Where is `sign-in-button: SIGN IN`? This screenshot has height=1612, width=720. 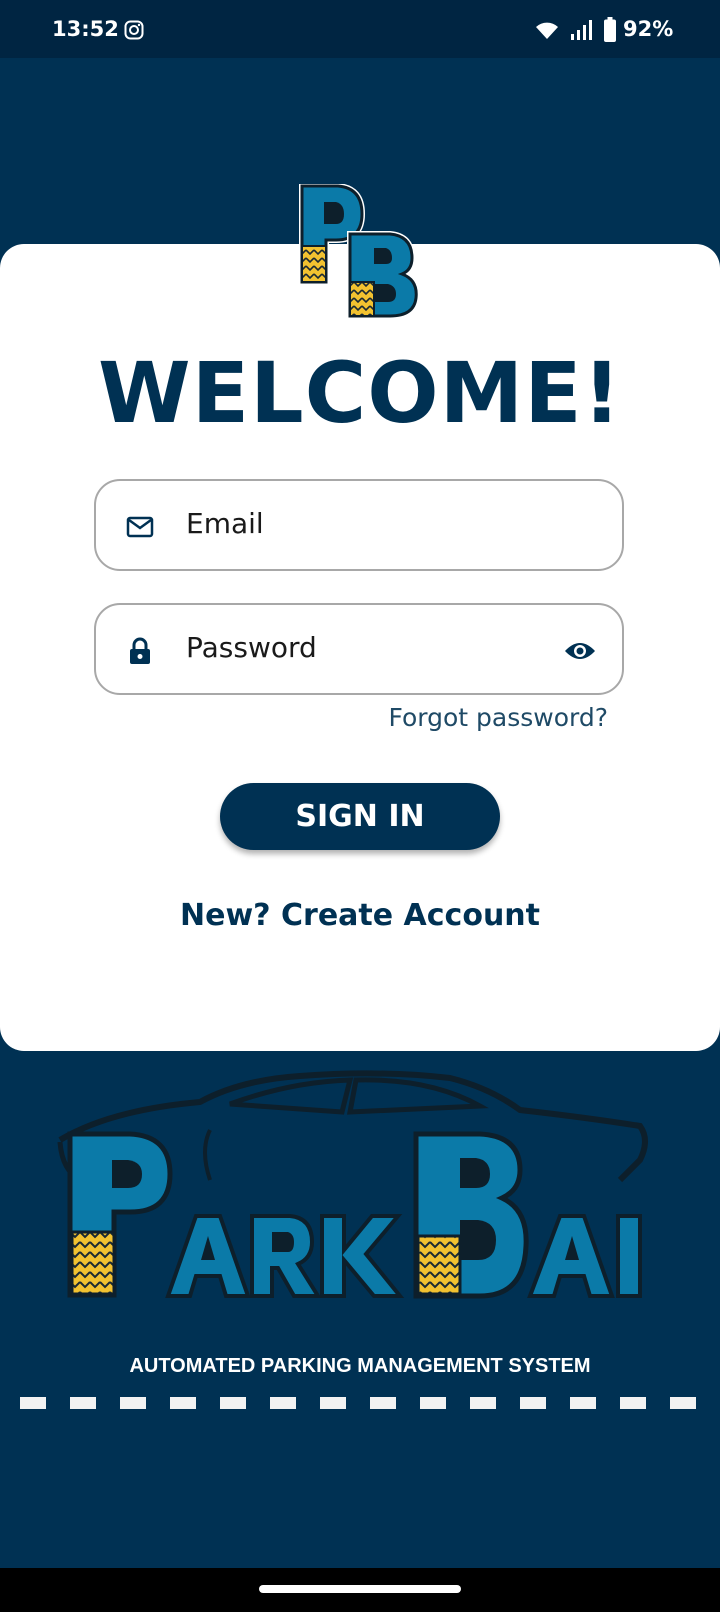 sign-in-button: SIGN IN is located at coordinates (360, 816).